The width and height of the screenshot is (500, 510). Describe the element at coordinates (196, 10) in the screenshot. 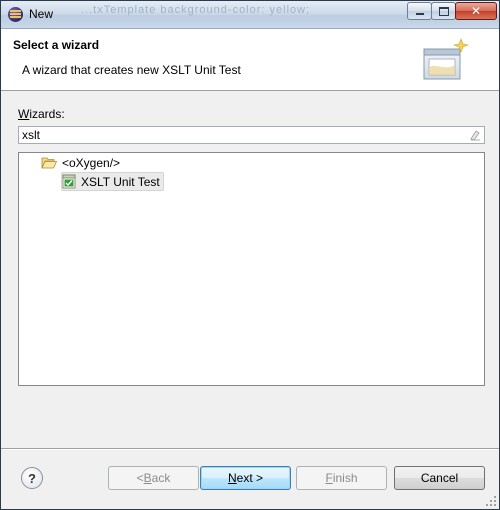

I see `background-ghost-text: ...txTemplate background-color: yellow;` at that location.